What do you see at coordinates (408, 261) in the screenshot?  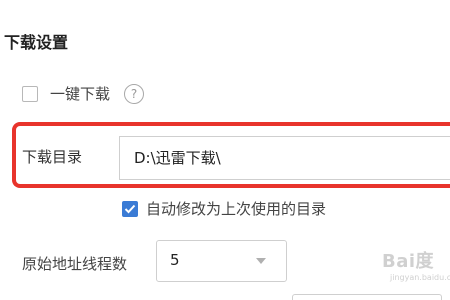 I see `watermark-main: Bai度` at bounding box center [408, 261].